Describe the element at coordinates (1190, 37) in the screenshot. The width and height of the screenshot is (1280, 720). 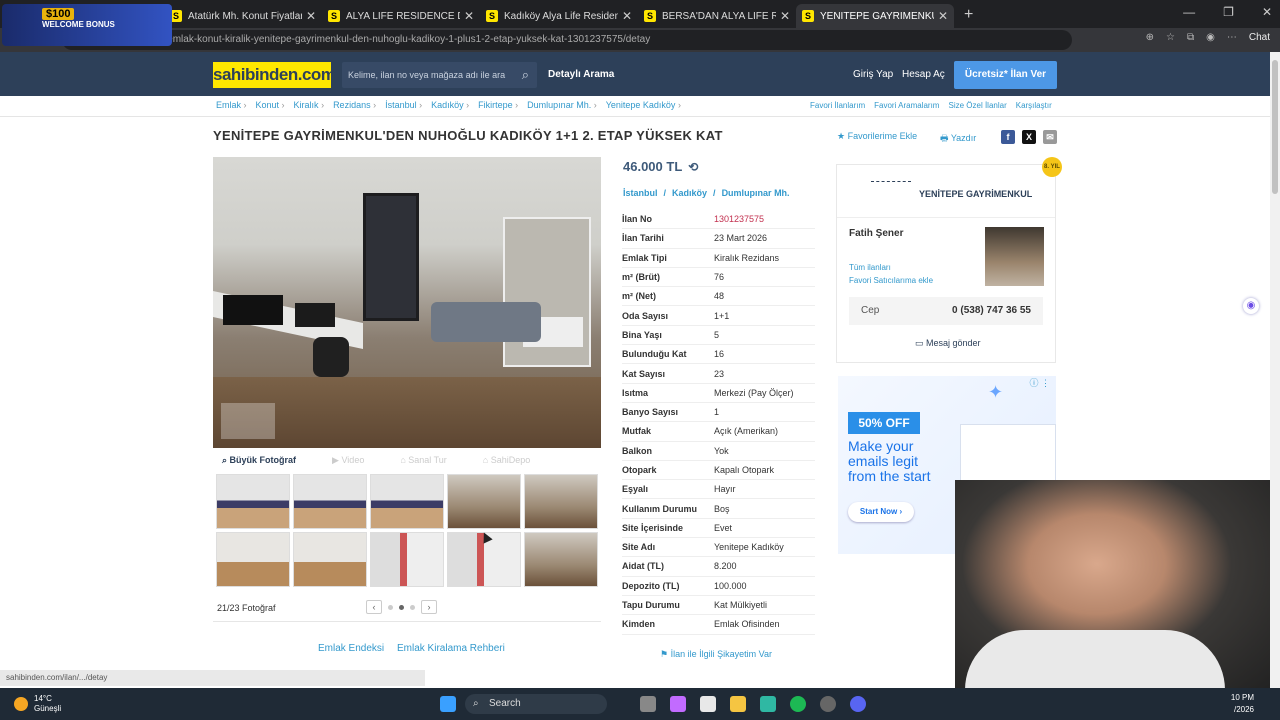
I see `extensions-icon: ⧉` at that location.